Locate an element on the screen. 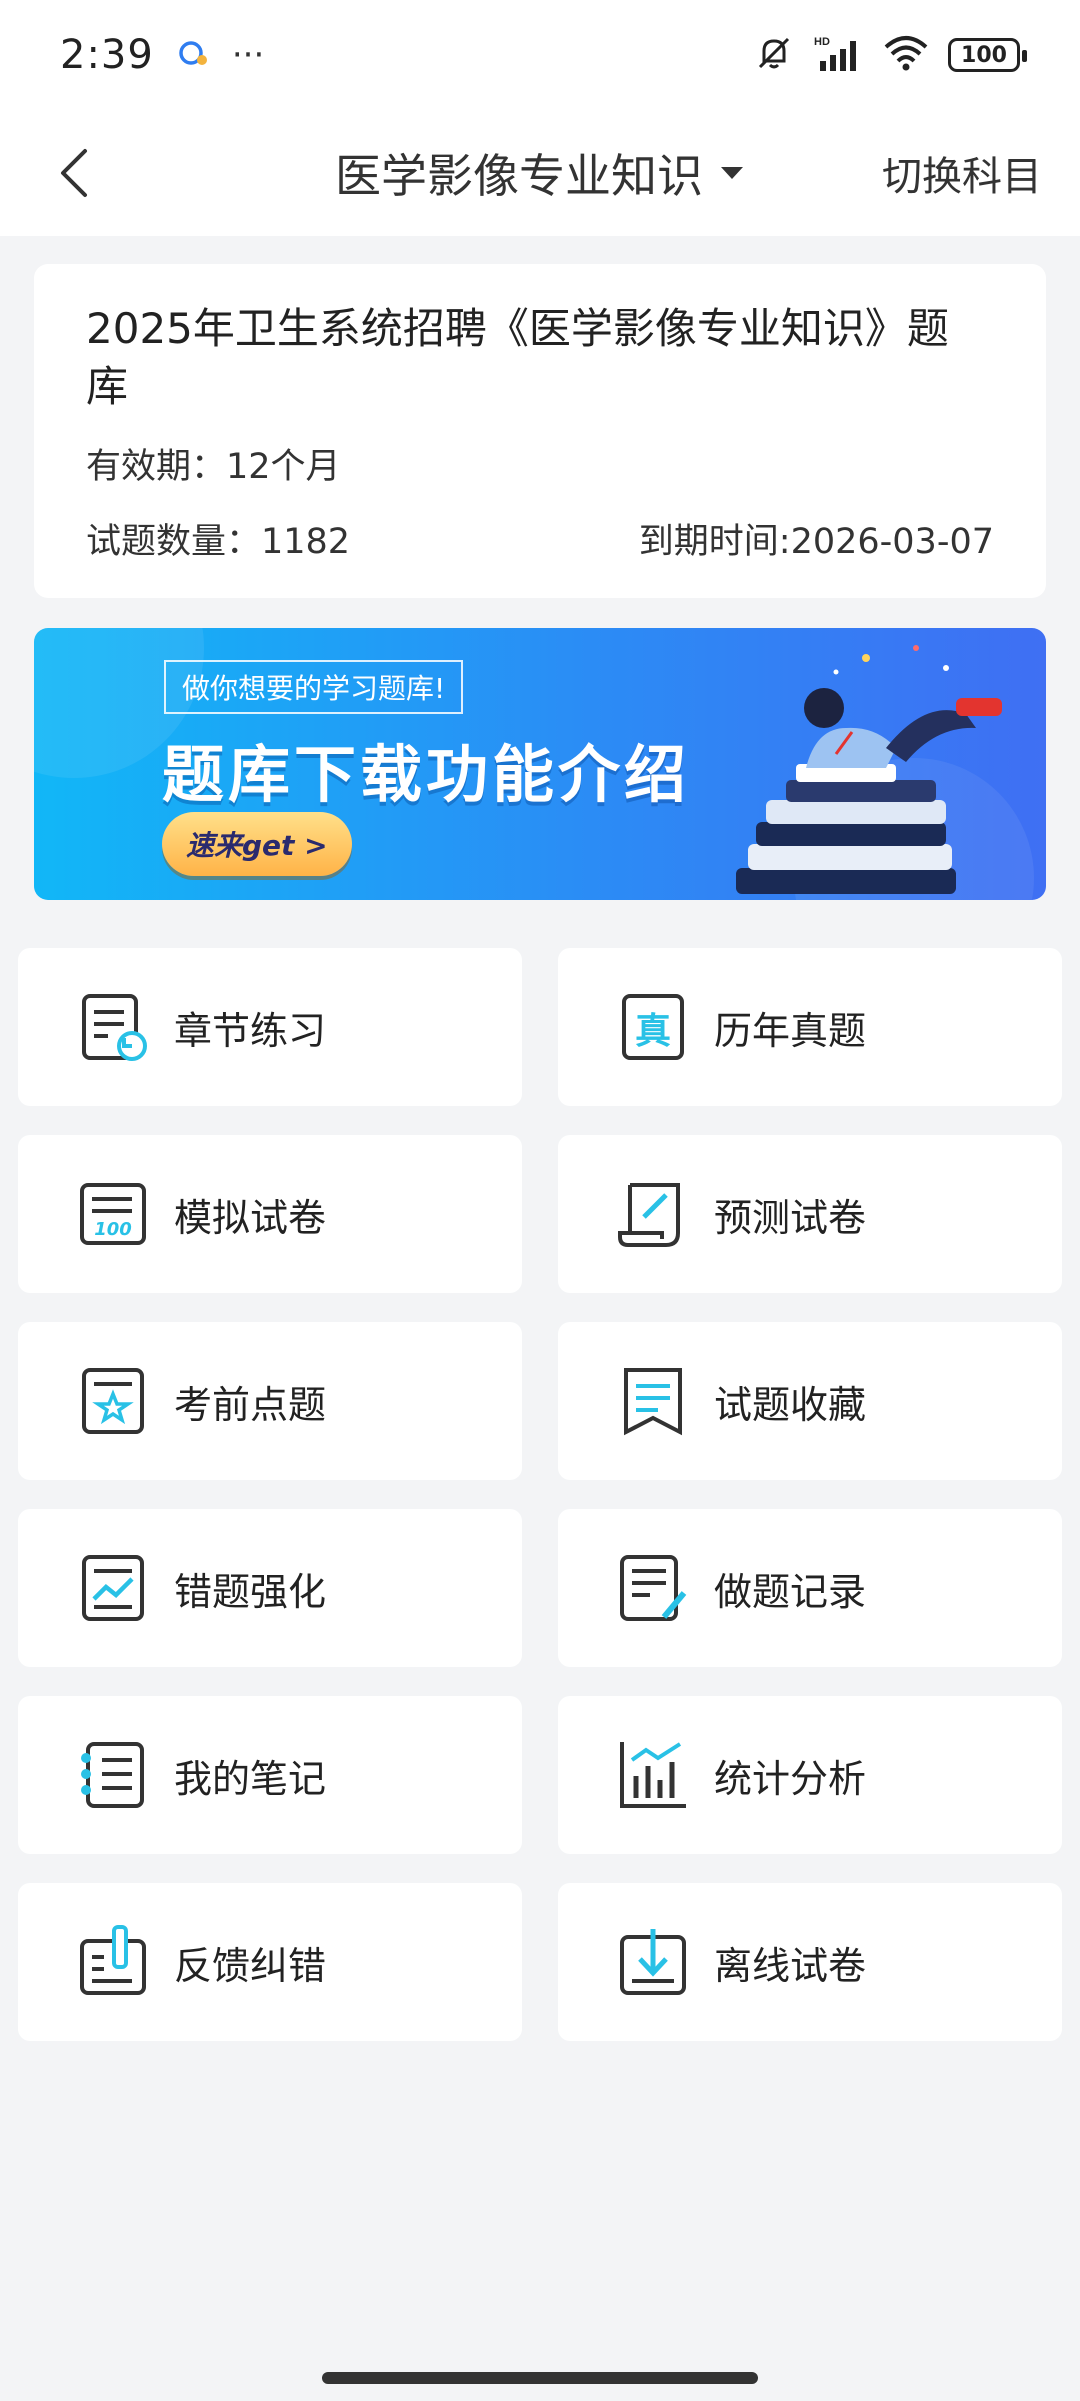  menu-item-predict-paper: 预测试卷 is located at coordinates (810, 1214).